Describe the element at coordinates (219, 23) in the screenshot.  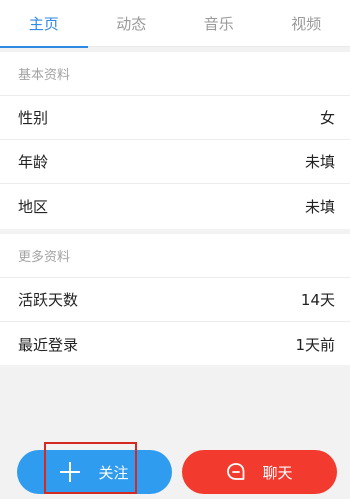
I see `tab-music: 音乐` at that location.